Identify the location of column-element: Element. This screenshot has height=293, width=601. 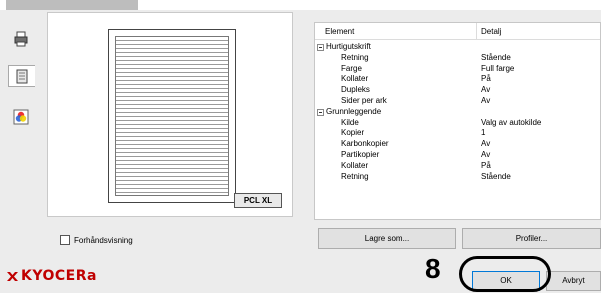
(339, 31).